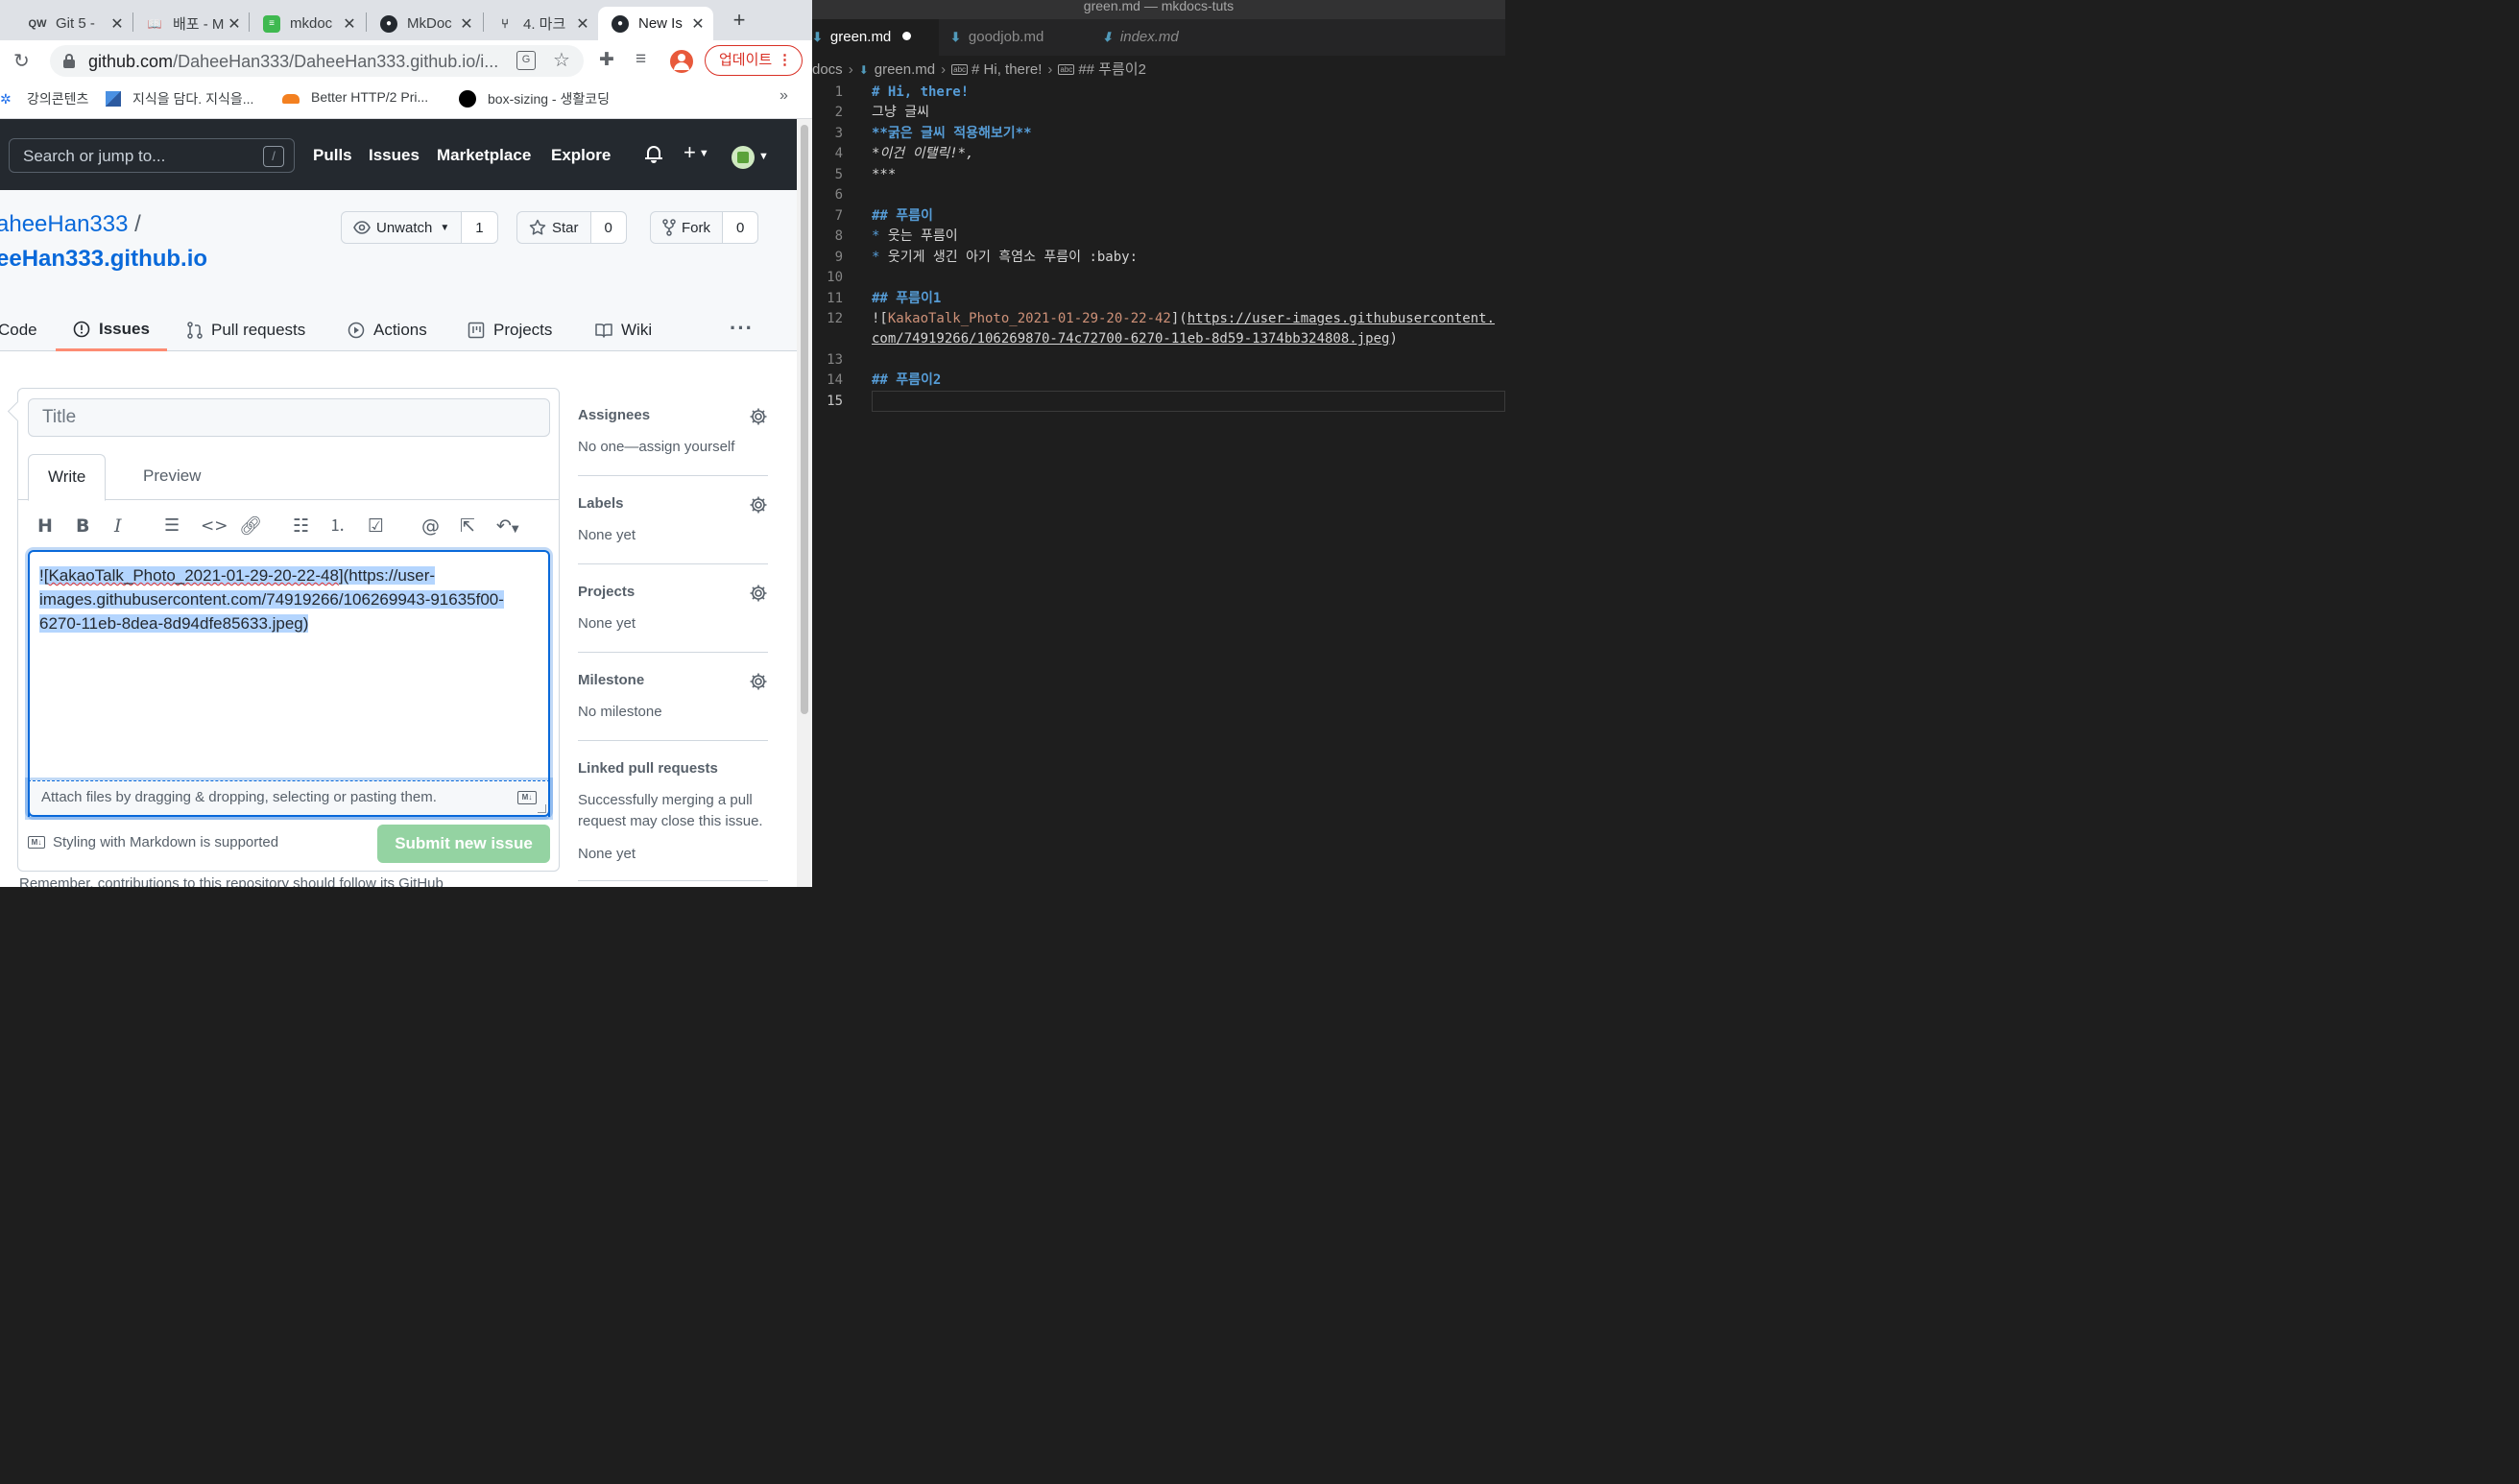 This screenshot has width=2519, height=1484. What do you see at coordinates (804, 503) in the screenshot?
I see `page-scrollbar` at bounding box center [804, 503].